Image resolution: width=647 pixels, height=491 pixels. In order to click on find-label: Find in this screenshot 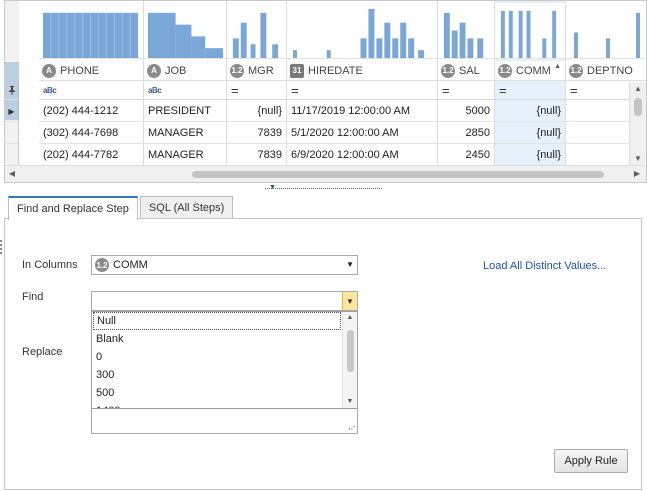, I will do `click(33, 297)`.